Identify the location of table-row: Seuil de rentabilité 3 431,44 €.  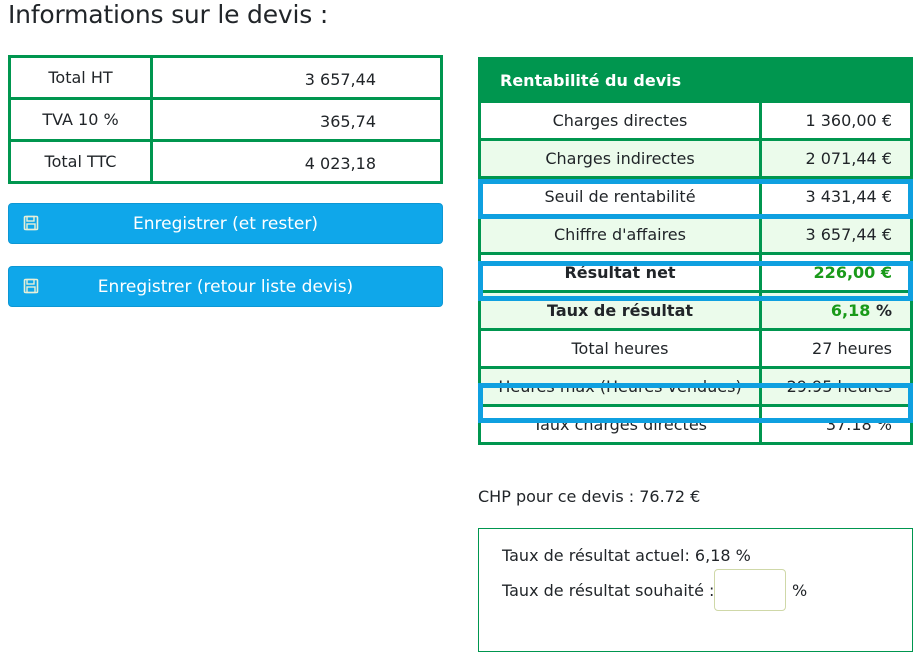
(695, 196).